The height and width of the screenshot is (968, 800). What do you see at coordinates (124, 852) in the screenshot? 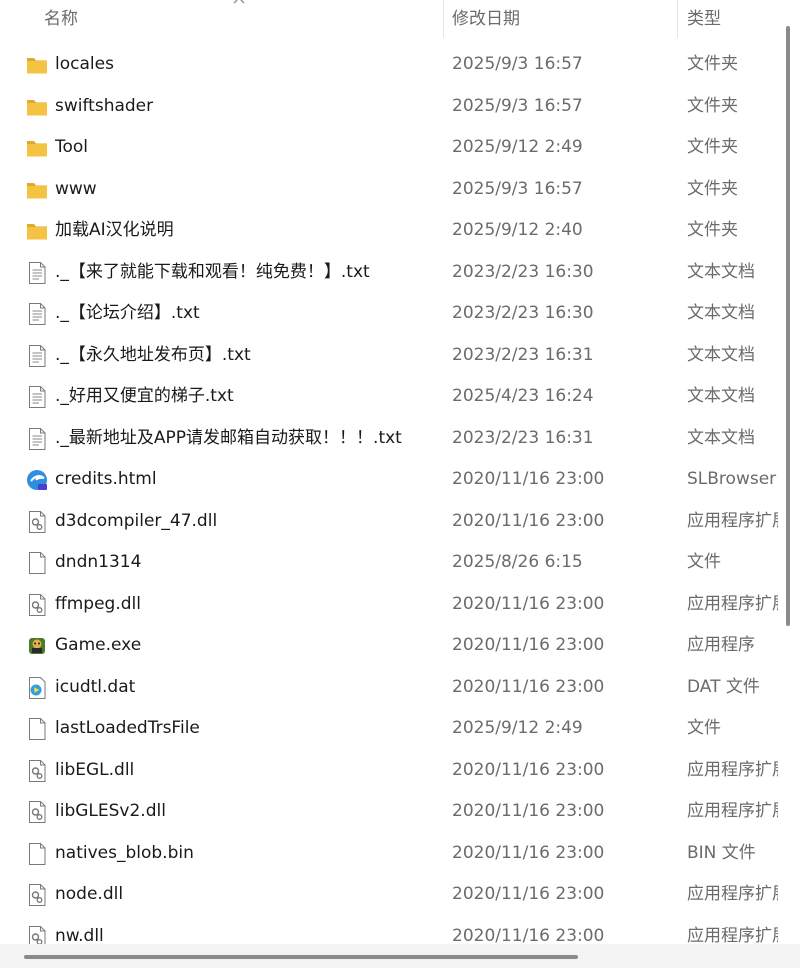
I see `file-name: natives_blob.bin` at bounding box center [124, 852].